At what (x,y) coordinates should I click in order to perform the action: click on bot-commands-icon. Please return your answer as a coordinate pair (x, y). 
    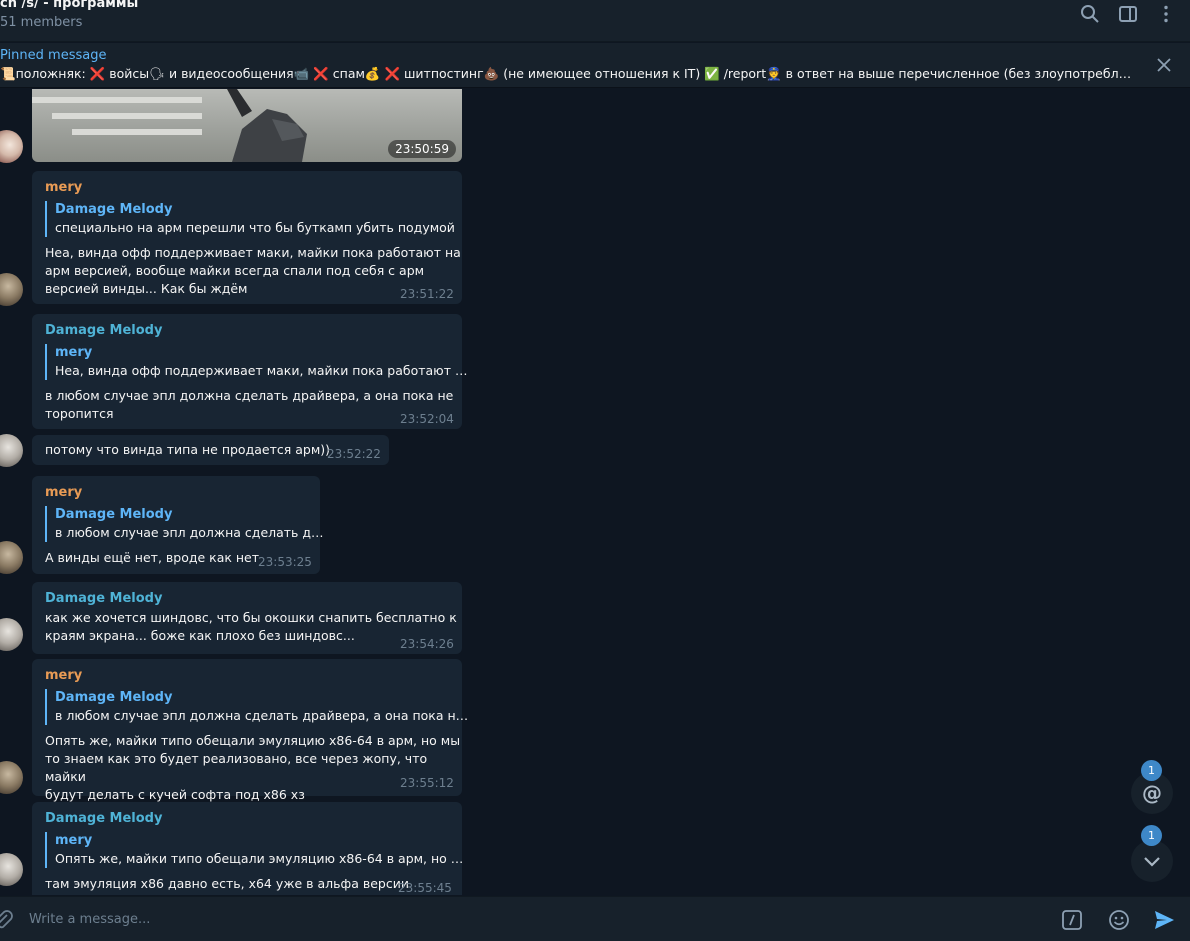
    Looking at the image, I should click on (1072, 920).